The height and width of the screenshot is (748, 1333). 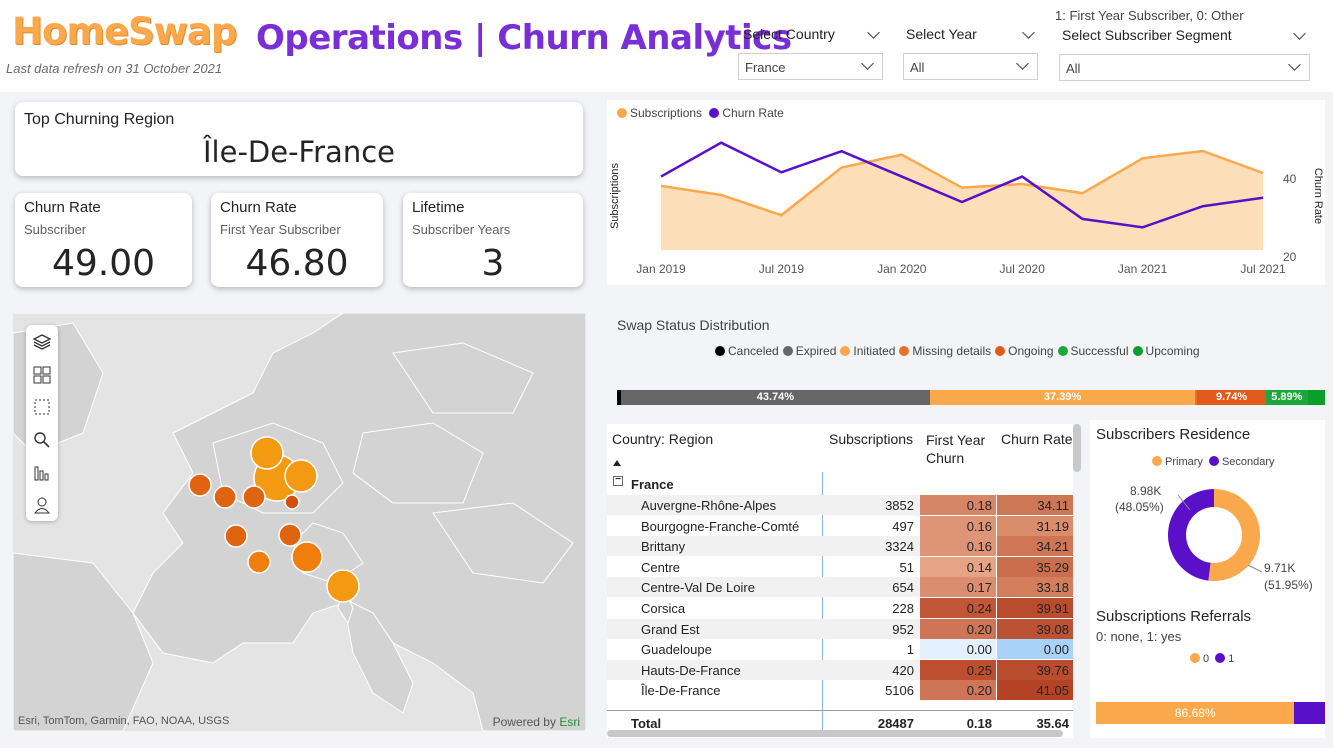 What do you see at coordinates (811, 36) in the screenshot?
I see `country-slicer-header: Select Country` at bounding box center [811, 36].